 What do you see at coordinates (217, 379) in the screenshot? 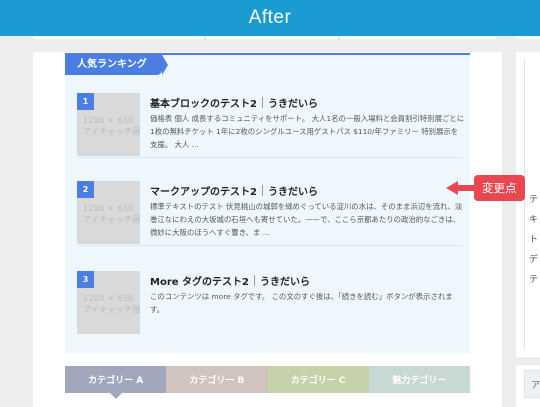
I see `tab-category-b: カテゴリー B` at bounding box center [217, 379].